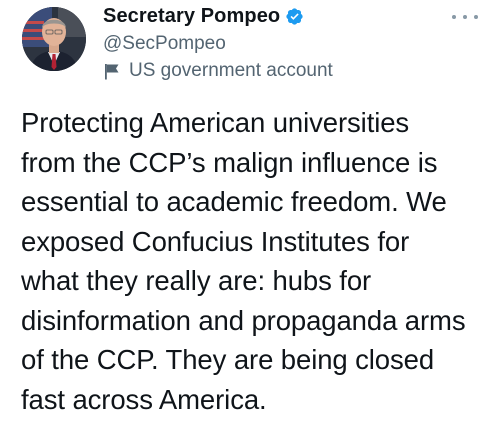 The width and height of the screenshot is (500, 431). What do you see at coordinates (231, 70) in the screenshot?
I see `government-label-text: US government account` at bounding box center [231, 70].